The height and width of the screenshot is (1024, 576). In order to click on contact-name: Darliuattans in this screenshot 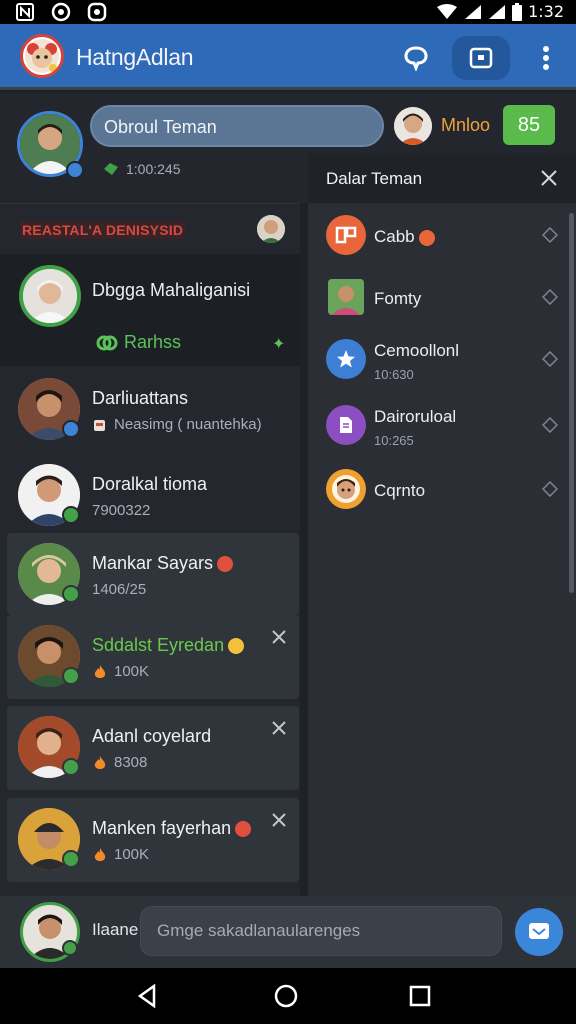, I will do `click(140, 398)`.